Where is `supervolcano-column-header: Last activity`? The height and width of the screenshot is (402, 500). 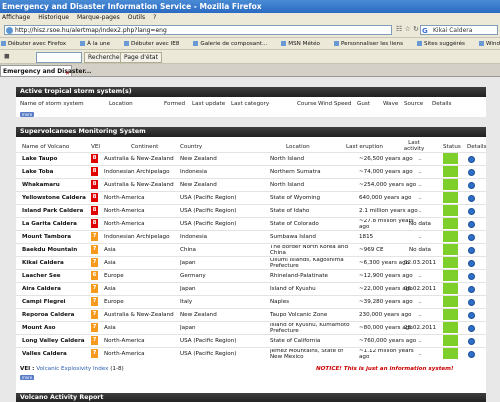 supervolcano-column-header: Last activity is located at coordinates (414, 146).